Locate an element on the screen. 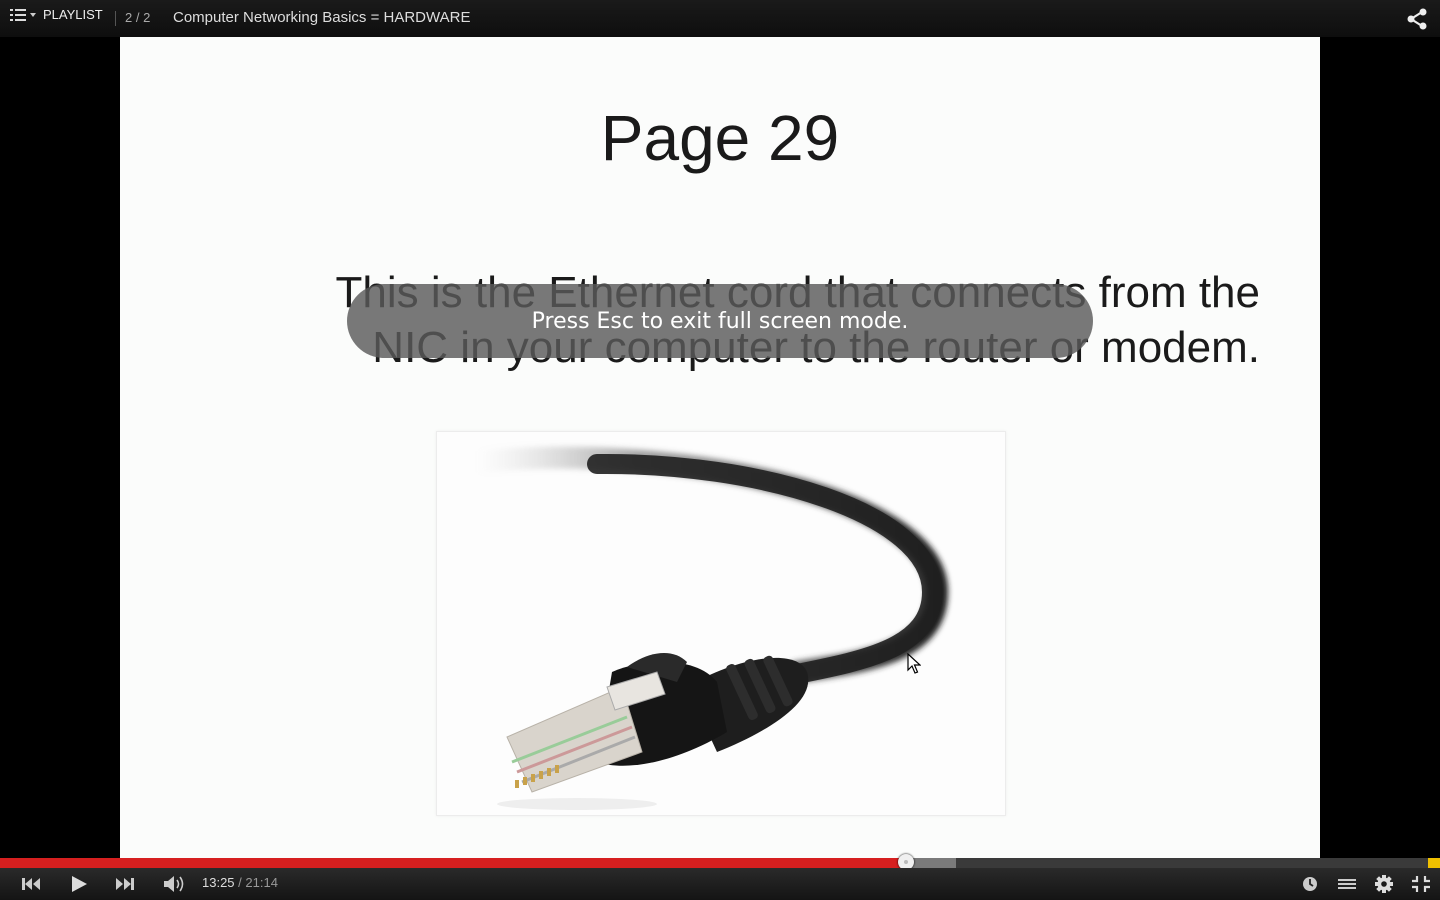 This screenshot has width=1440, height=900. progress-bar is located at coordinates (720, 862).